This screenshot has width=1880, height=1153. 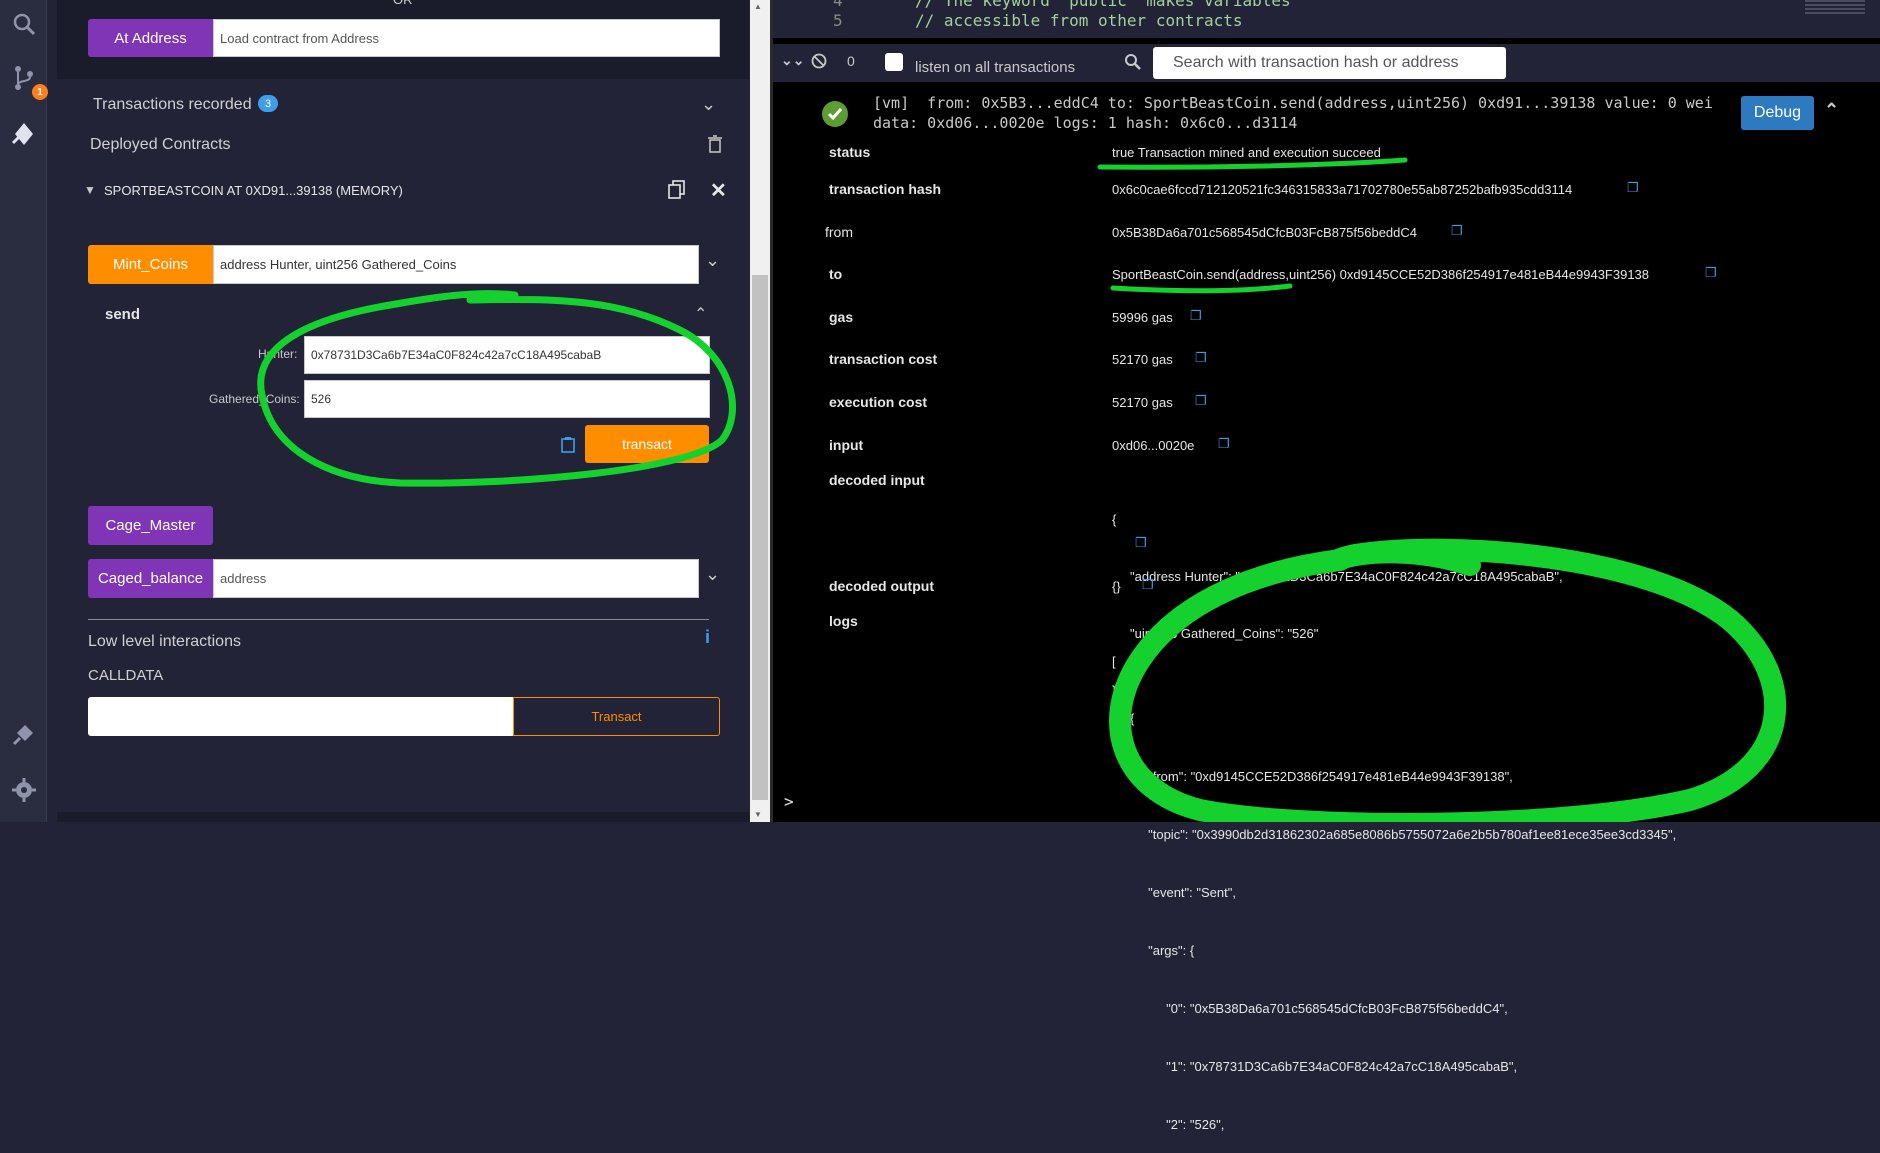 I want to click on calldata-input, so click(x=300, y=716).